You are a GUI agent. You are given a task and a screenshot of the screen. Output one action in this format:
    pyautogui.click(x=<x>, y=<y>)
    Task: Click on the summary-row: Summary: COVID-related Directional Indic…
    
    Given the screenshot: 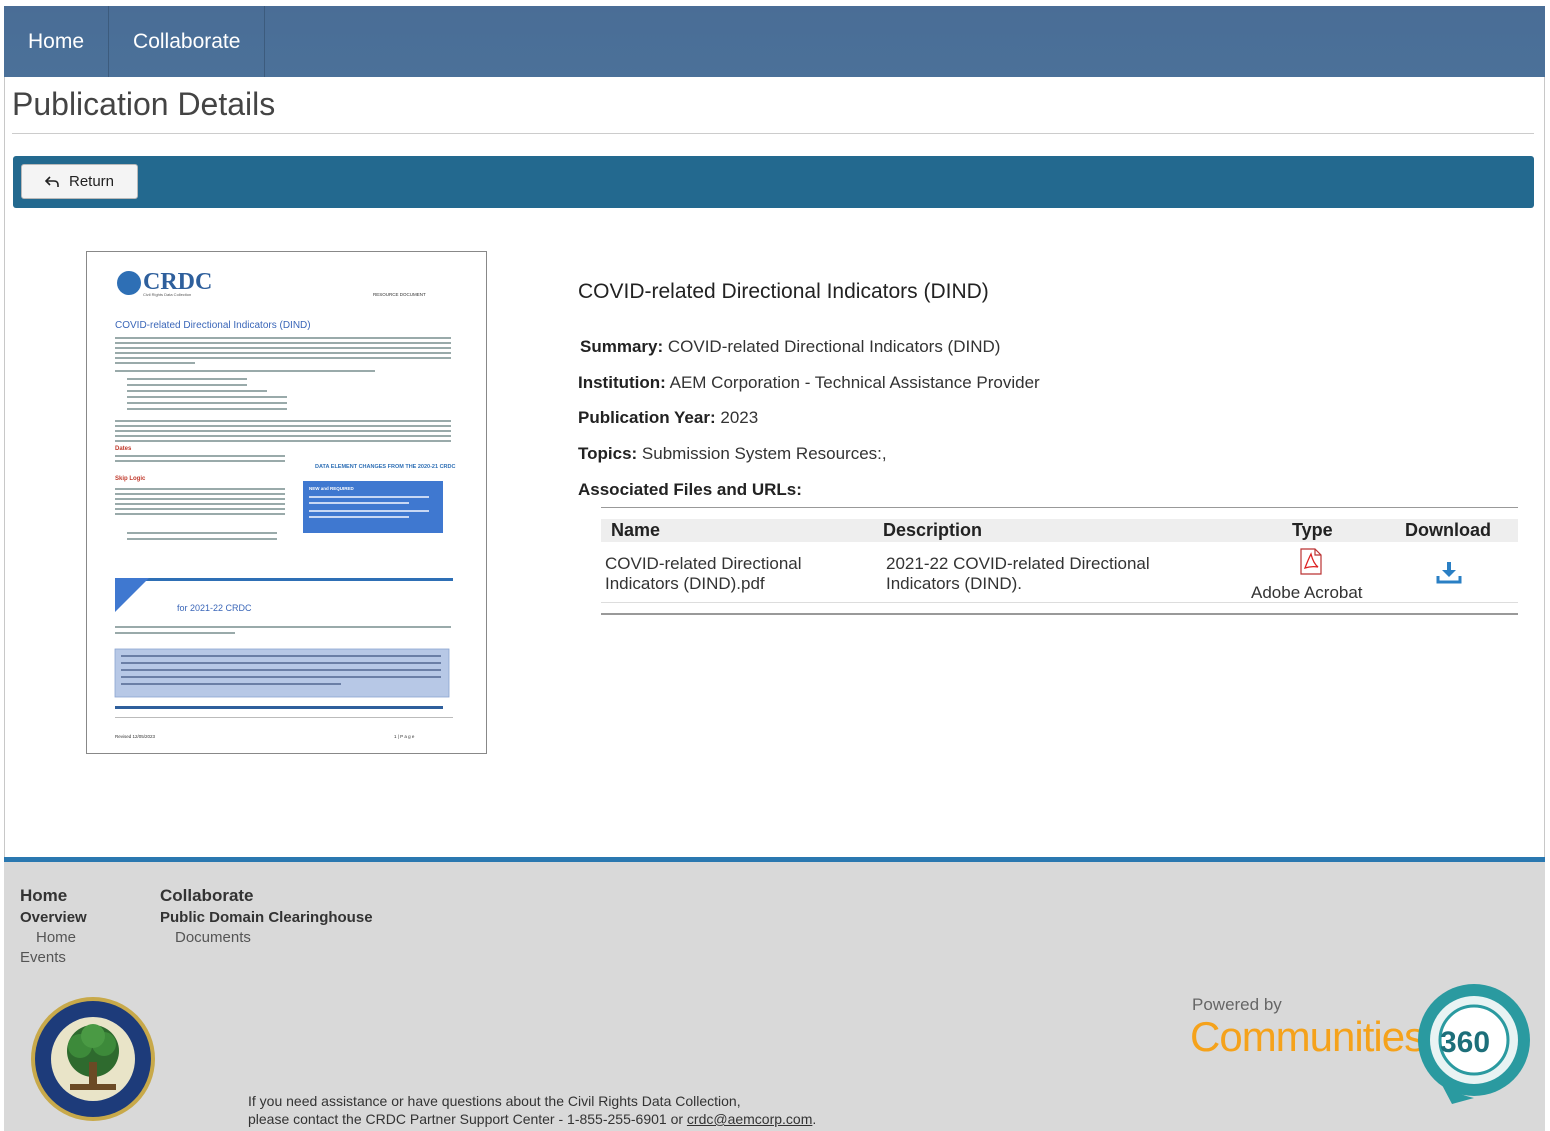 What is the action you would take?
    pyautogui.click(x=790, y=347)
    